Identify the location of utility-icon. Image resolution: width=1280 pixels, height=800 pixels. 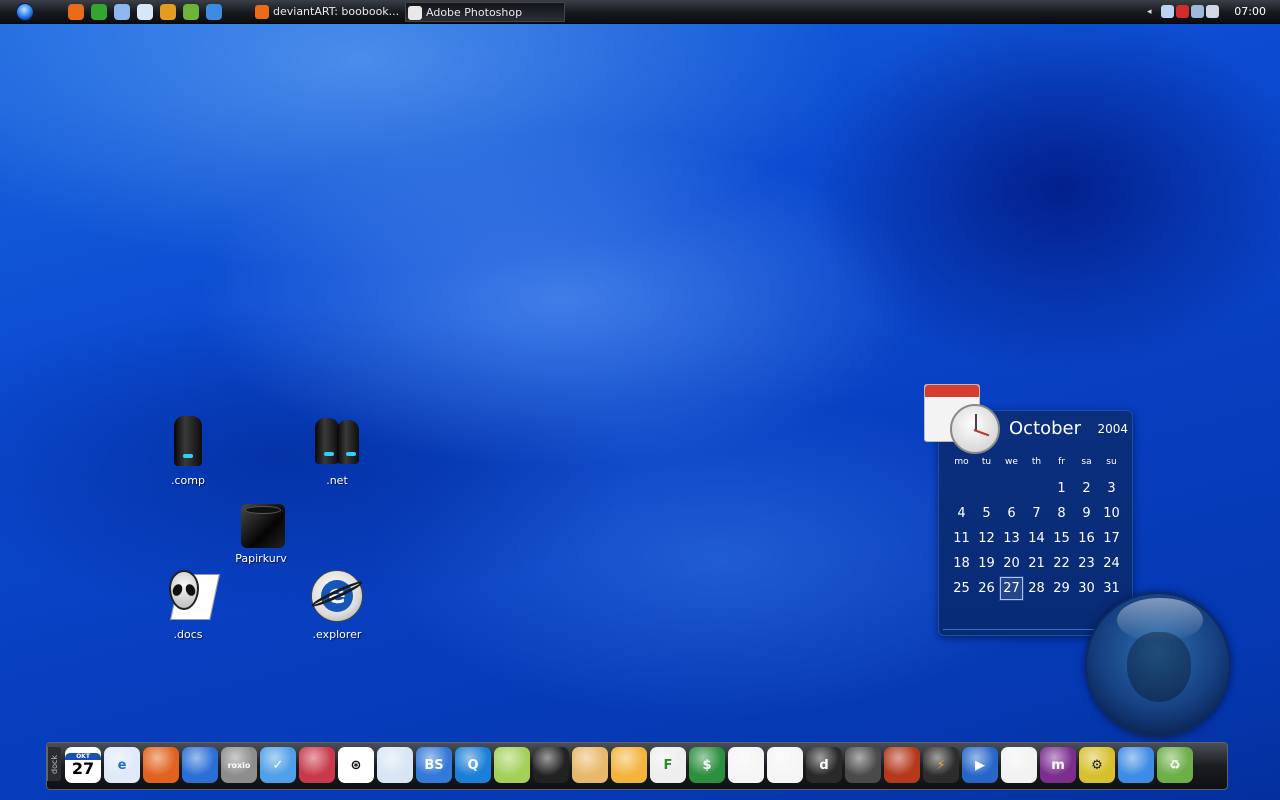
(191, 12).